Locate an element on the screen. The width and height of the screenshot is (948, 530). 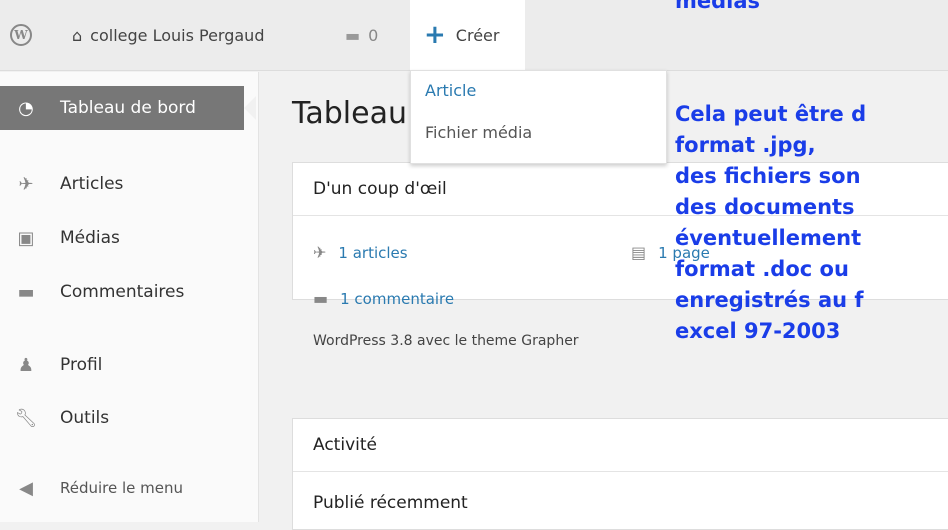
overlay-line: des fichiers son is located at coordinates (768, 176).